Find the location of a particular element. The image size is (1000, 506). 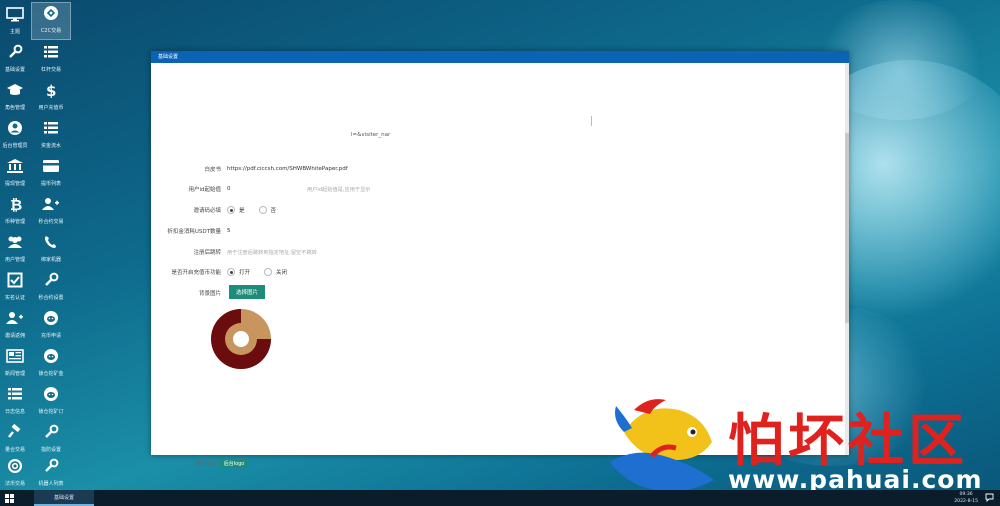

taskbar-clock: 09:36 2022-8-15 is located at coordinates (966, 498).